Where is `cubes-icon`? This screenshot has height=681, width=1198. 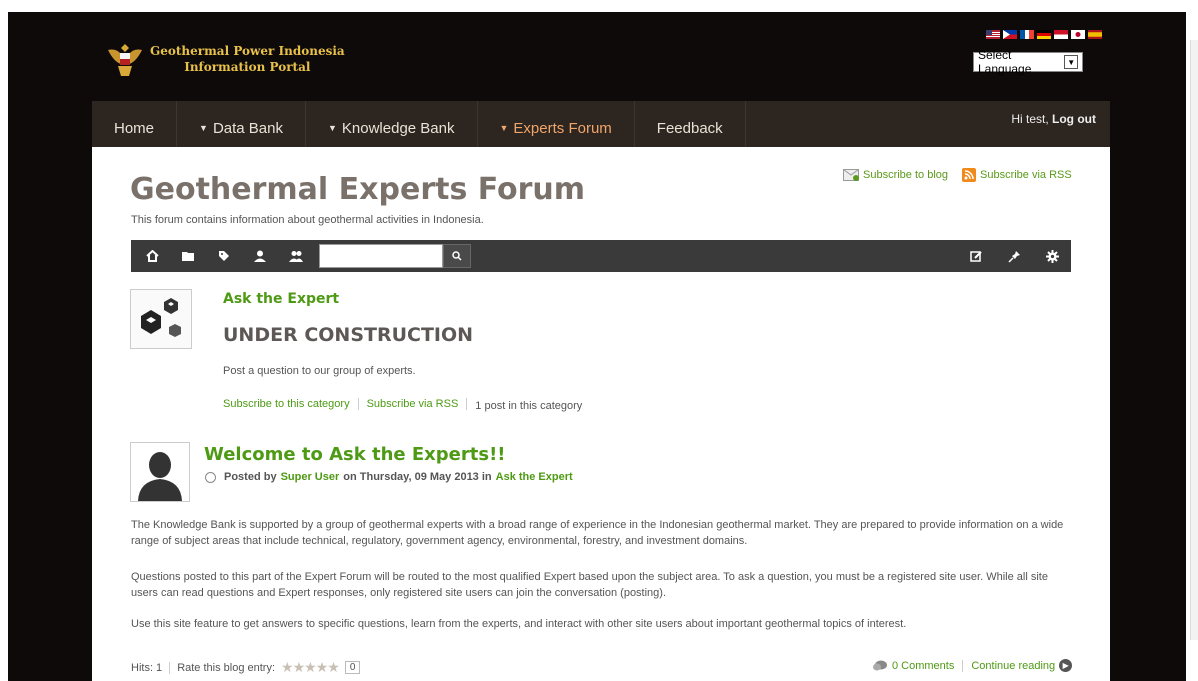
cubes-icon is located at coordinates (161, 317).